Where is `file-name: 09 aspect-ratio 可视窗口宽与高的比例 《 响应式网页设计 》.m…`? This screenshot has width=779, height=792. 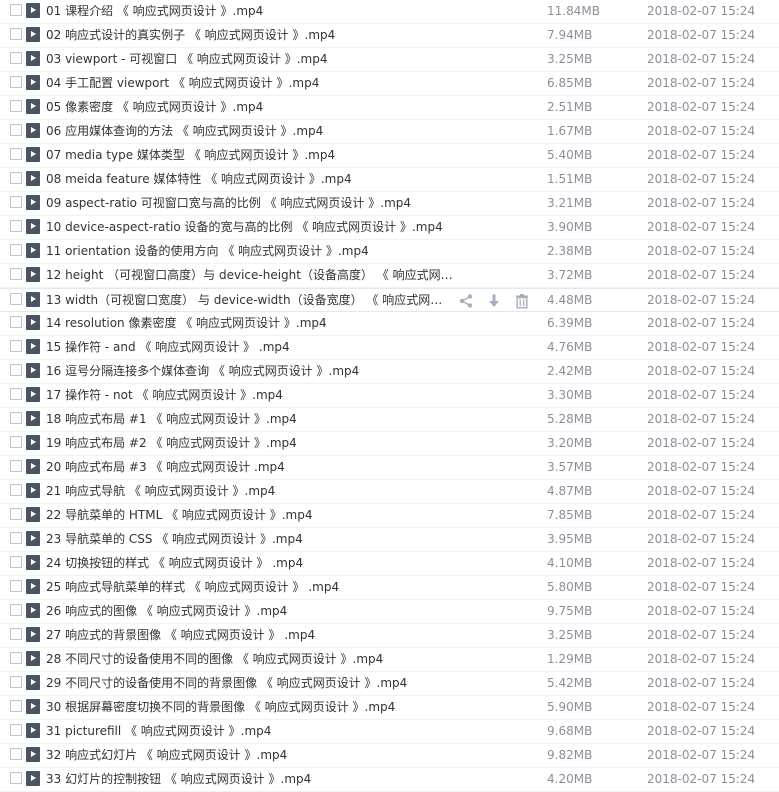
file-name: 09 aspect-ratio 可视窗口宽与高的比例 《 响应式网页设计 》.m… is located at coordinates (251, 203).